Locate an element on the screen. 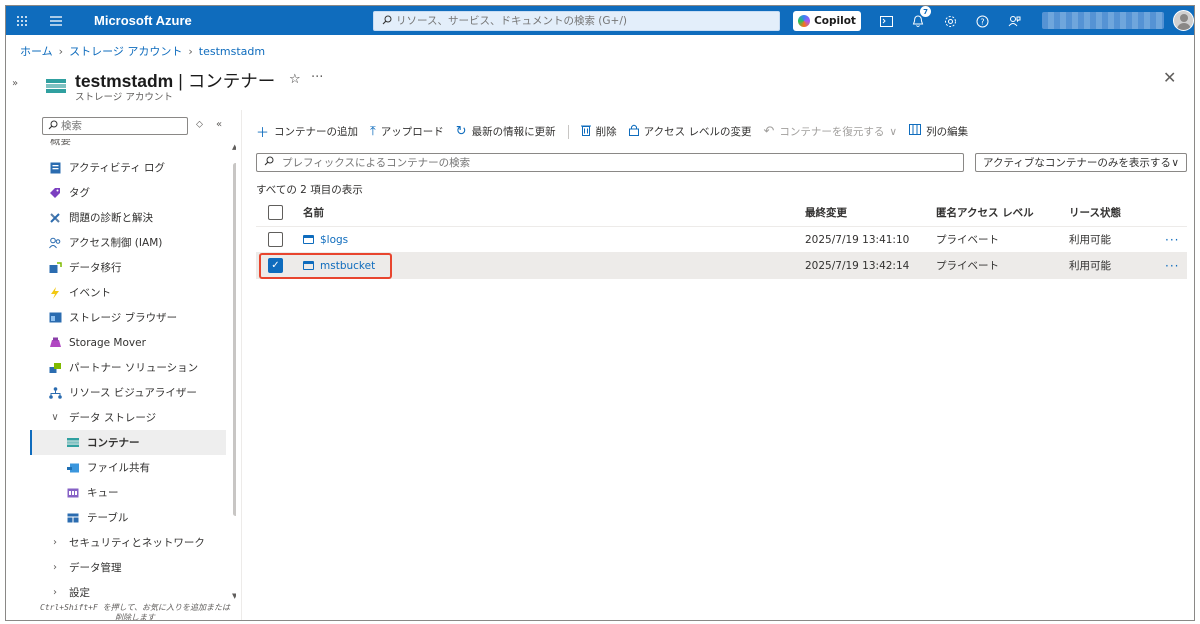  global-search is located at coordinates (576, 21).